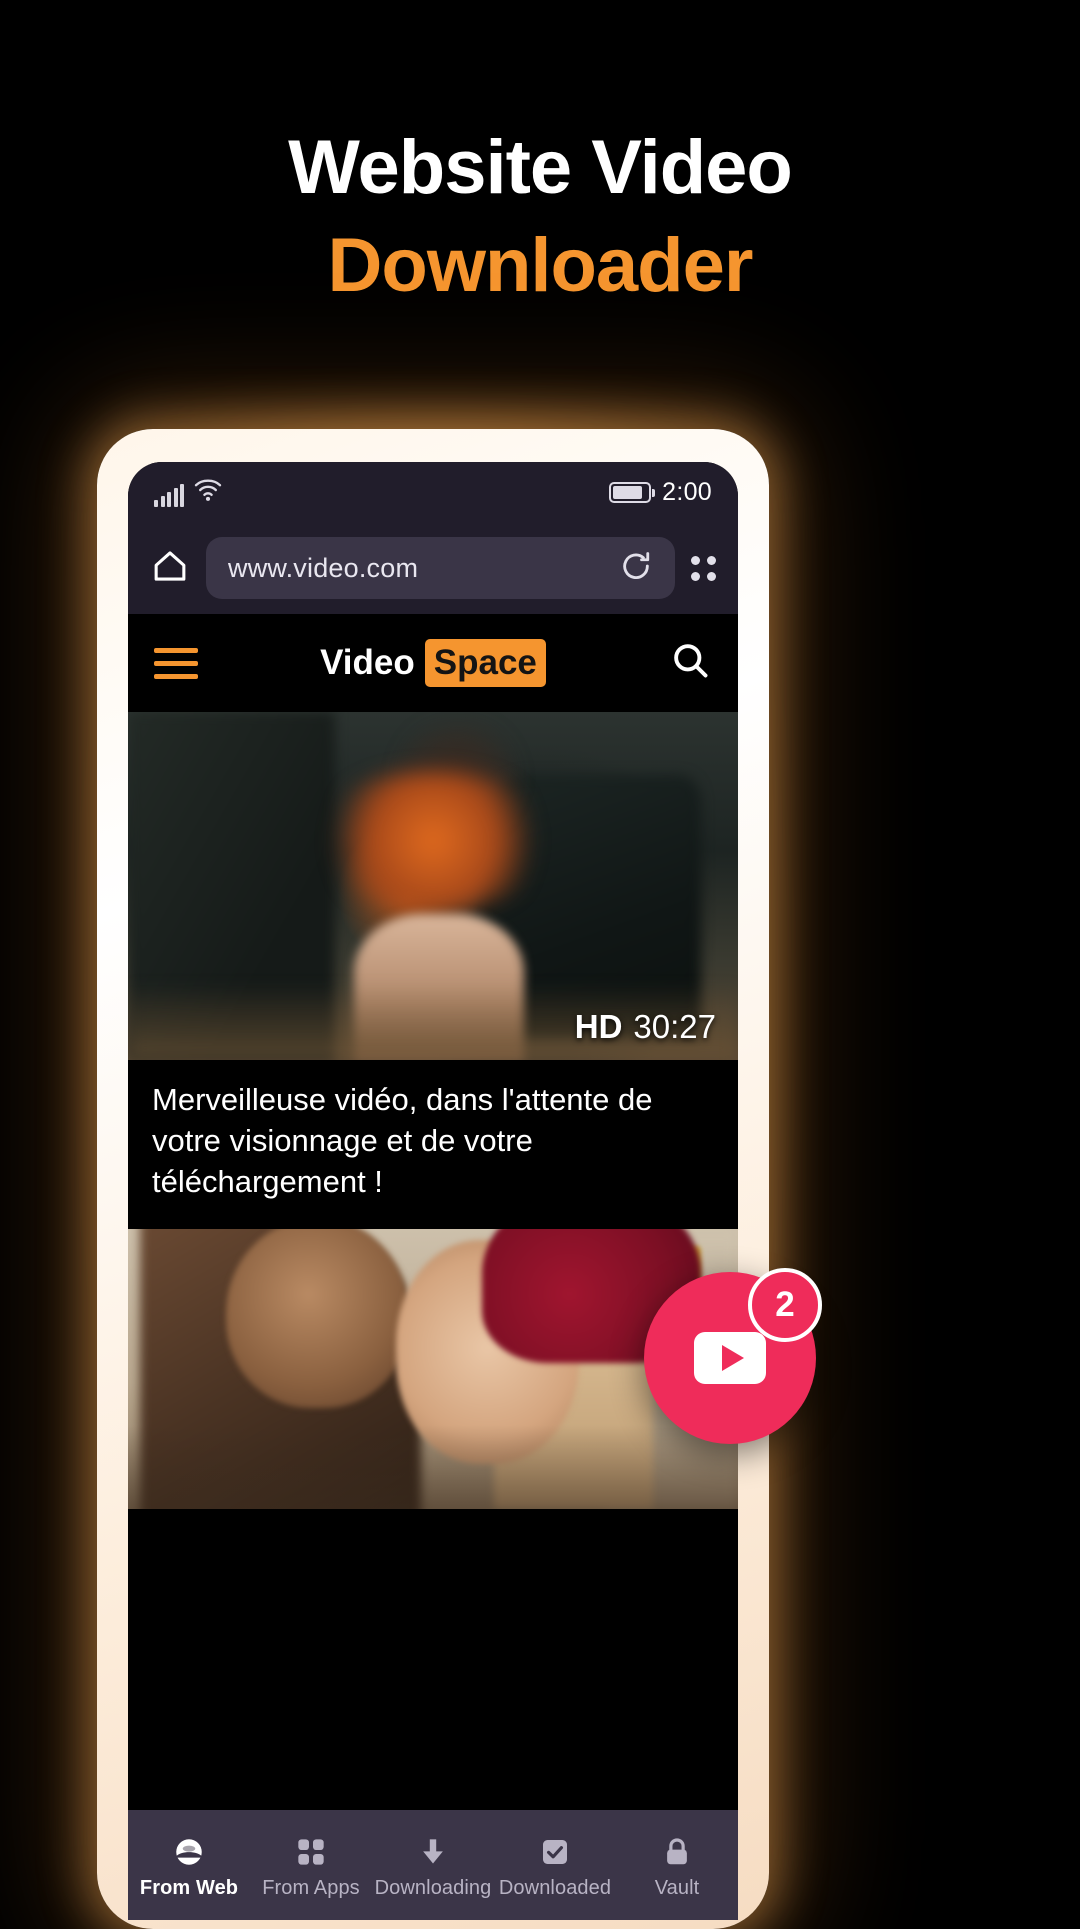 The width and height of the screenshot is (1080, 1929). Describe the element at coordinates (691, 663) in the screenshot. I see `search-icon` at that location.